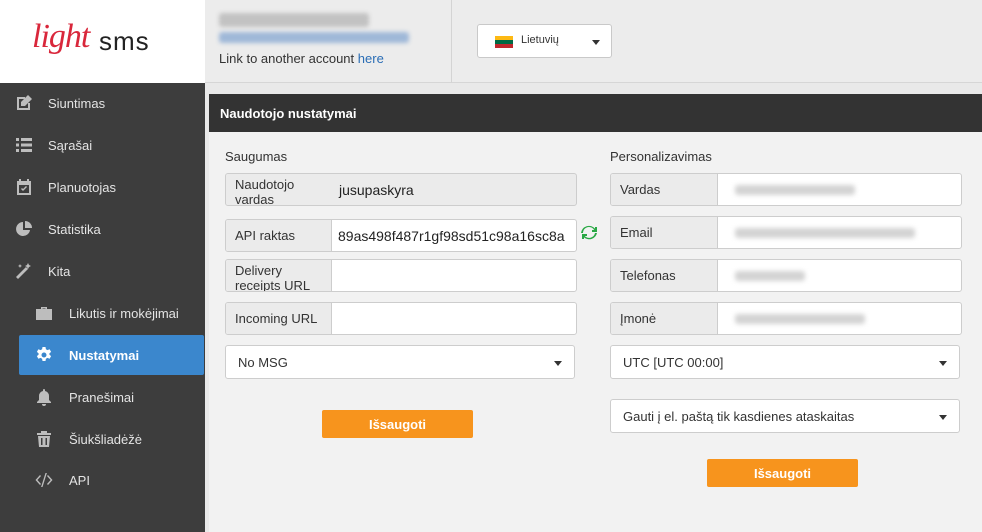 Image resolution: width=982 pixels, height=532 pixels. What do you see at coordinates (24, 228) in the screenshot?
I see `pie-chart-icon` at bounding box center [24, 228].